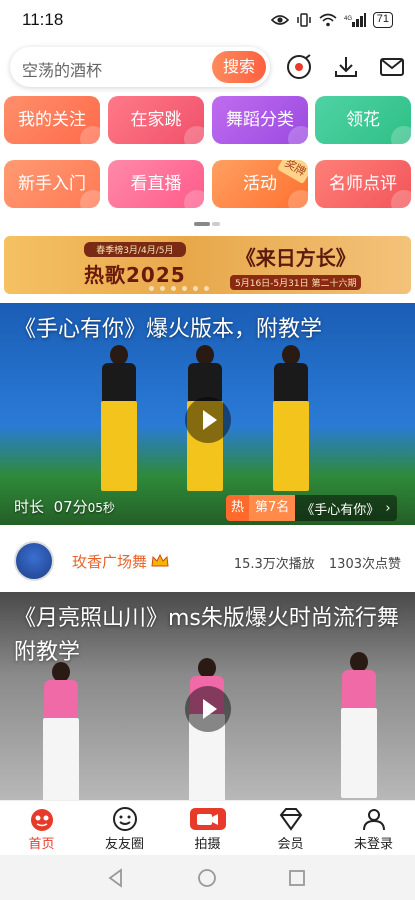 The image size is (415, 900). What do you see at coordinates (207, 819) in the screenshot?
I see `camera-icon` at bounding box center [207, 819].